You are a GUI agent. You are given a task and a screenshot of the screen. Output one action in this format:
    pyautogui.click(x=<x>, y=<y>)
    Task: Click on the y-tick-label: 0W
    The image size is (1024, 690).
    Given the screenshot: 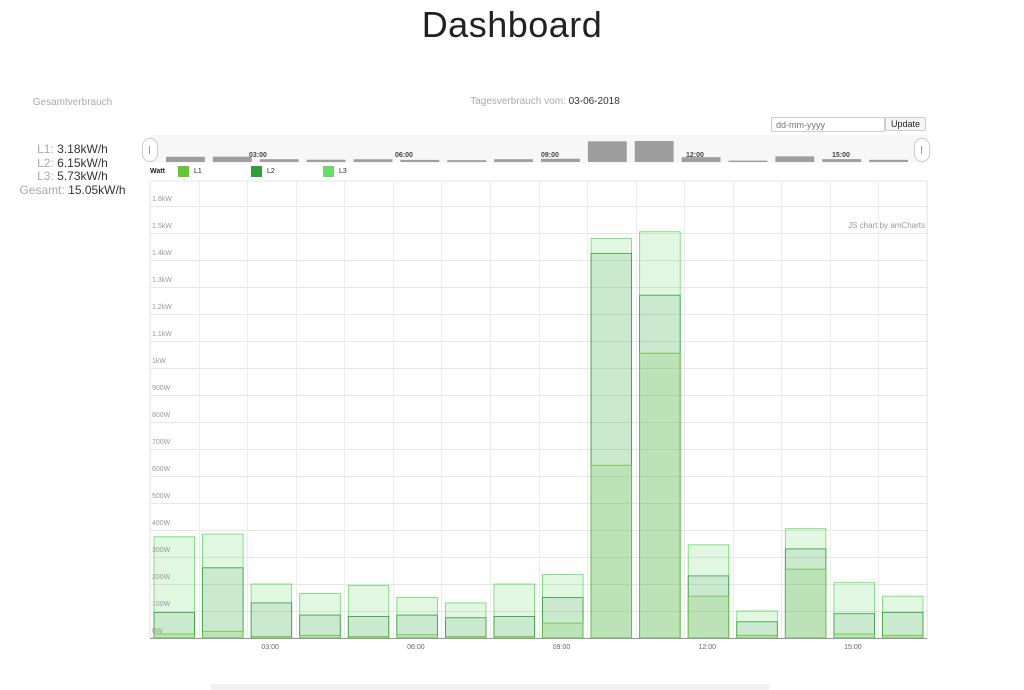 What is the action you would take?
    pyautogui.click(x=157, y=631)
    